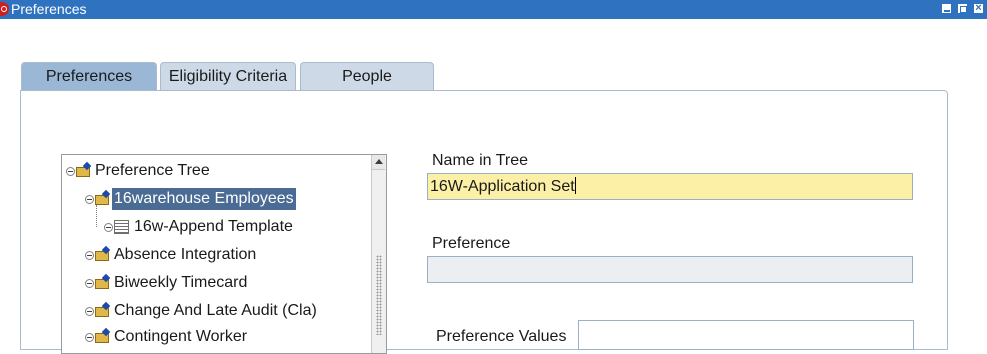 The width and height of the screenshot is (987, 354). Describe the element at coordinates (97, 216) in the screenshot. I see `tree-connector` at that location.